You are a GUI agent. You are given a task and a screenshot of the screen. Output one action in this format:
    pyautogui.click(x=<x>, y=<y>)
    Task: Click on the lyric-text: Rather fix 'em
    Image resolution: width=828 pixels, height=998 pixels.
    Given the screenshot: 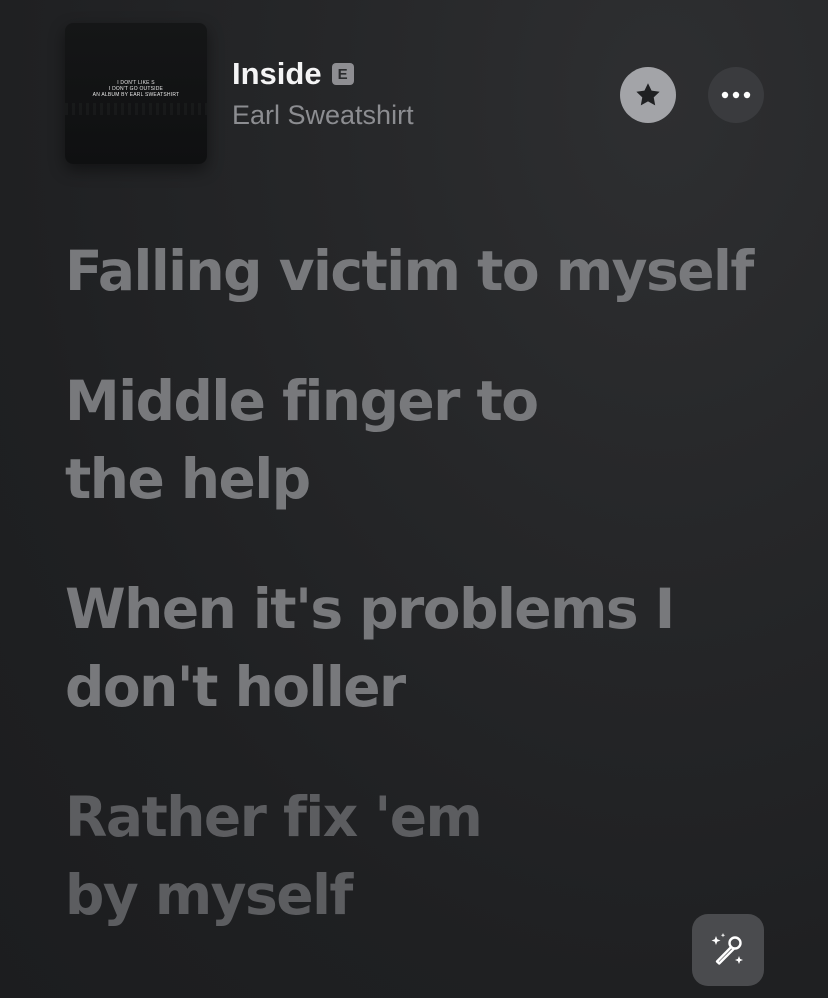 What is the action you would take?
    pyautogui.click(x=274, y=817)
    